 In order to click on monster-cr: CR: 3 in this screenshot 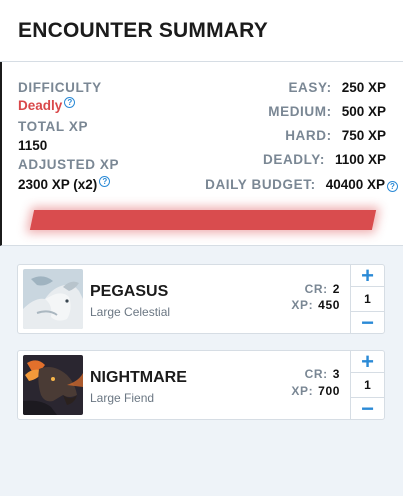, I will do `click(322, 374)`.